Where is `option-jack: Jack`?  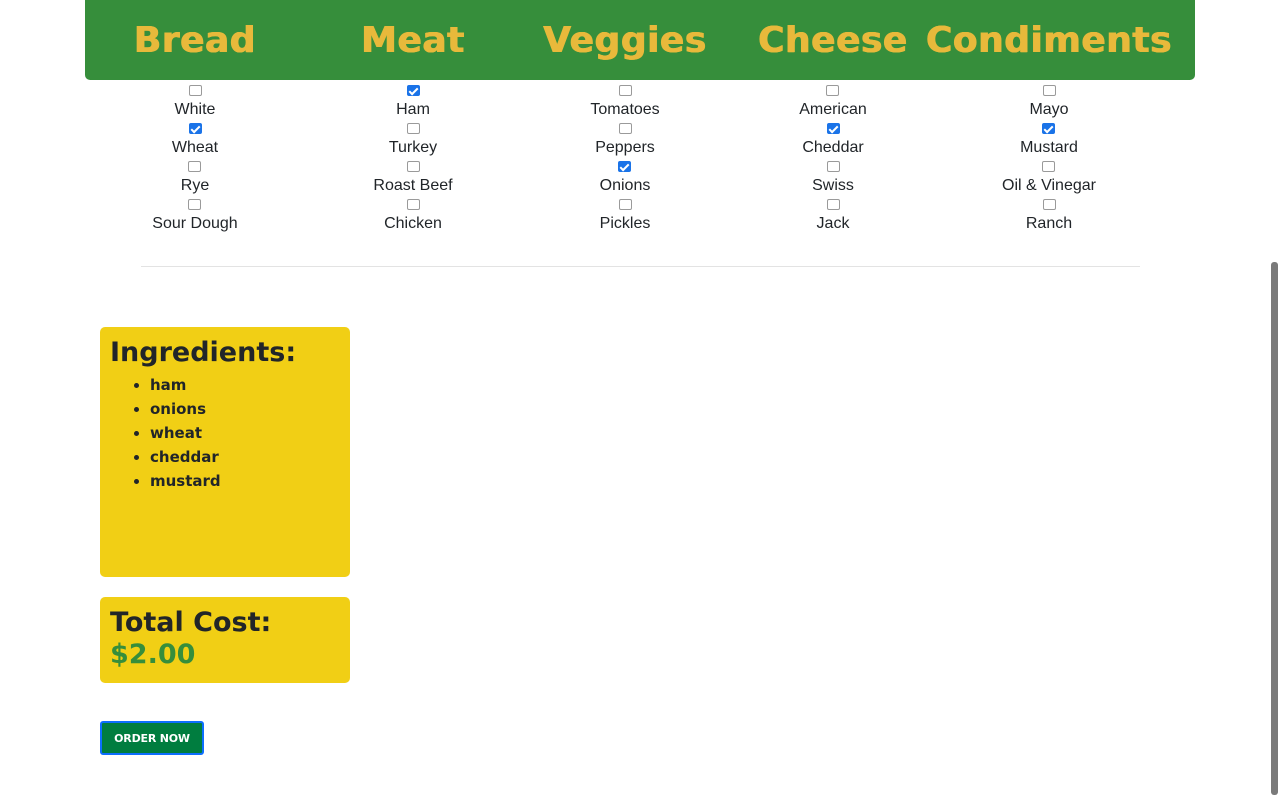
option-jack: Jack is located at coordinates (833, 215).